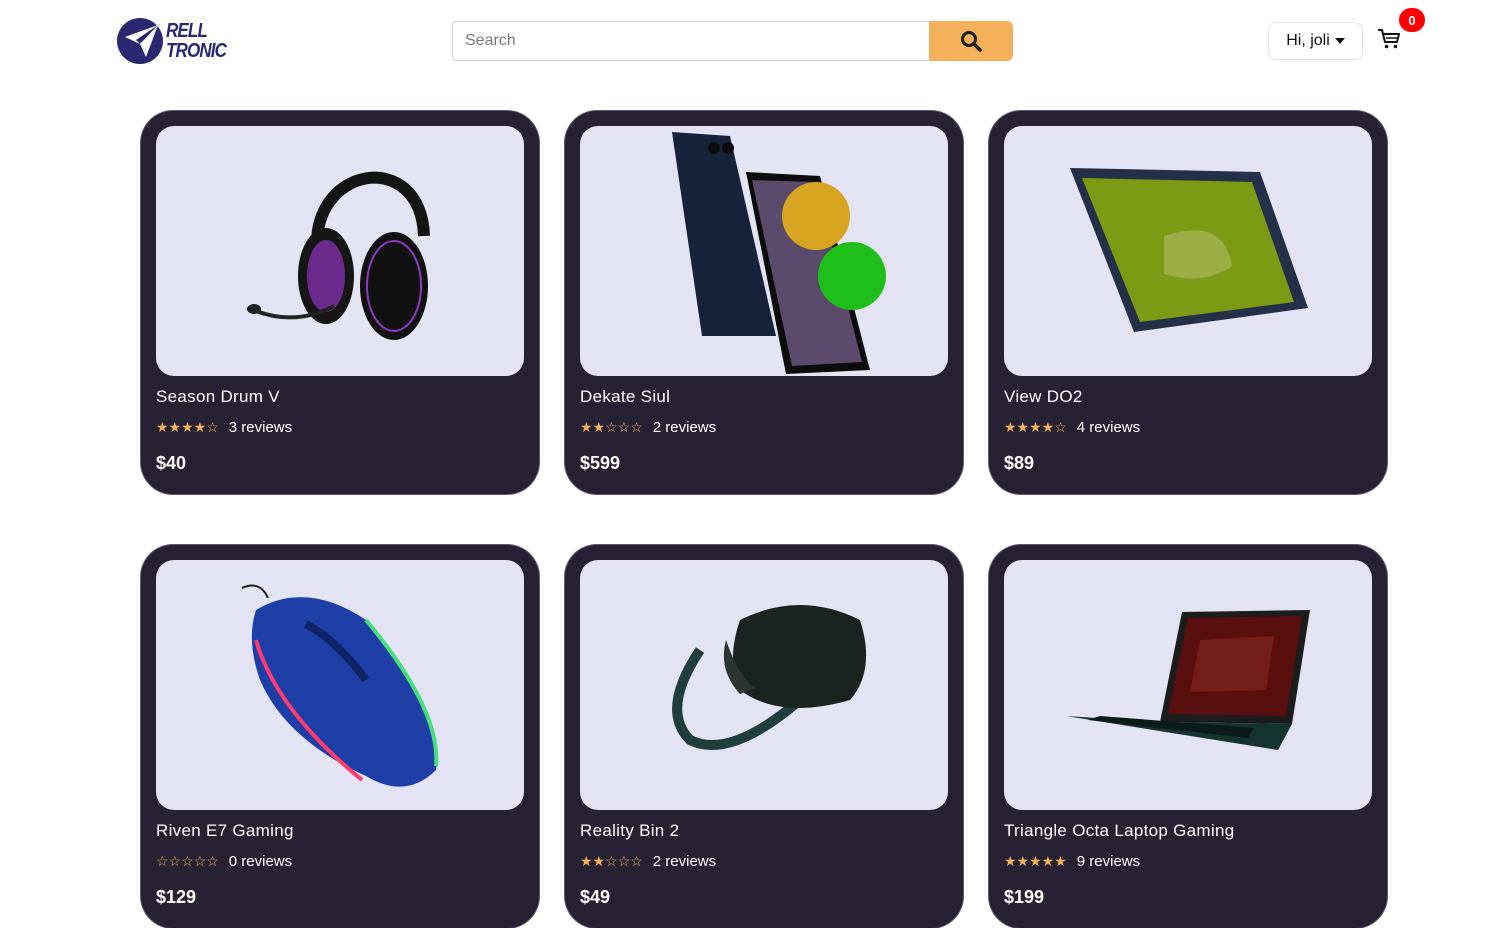 The width and height of the screenshot is (1502, 928). I want to click on top-header: RELL TRONIC Hi, joli 0, so click(751, 40).